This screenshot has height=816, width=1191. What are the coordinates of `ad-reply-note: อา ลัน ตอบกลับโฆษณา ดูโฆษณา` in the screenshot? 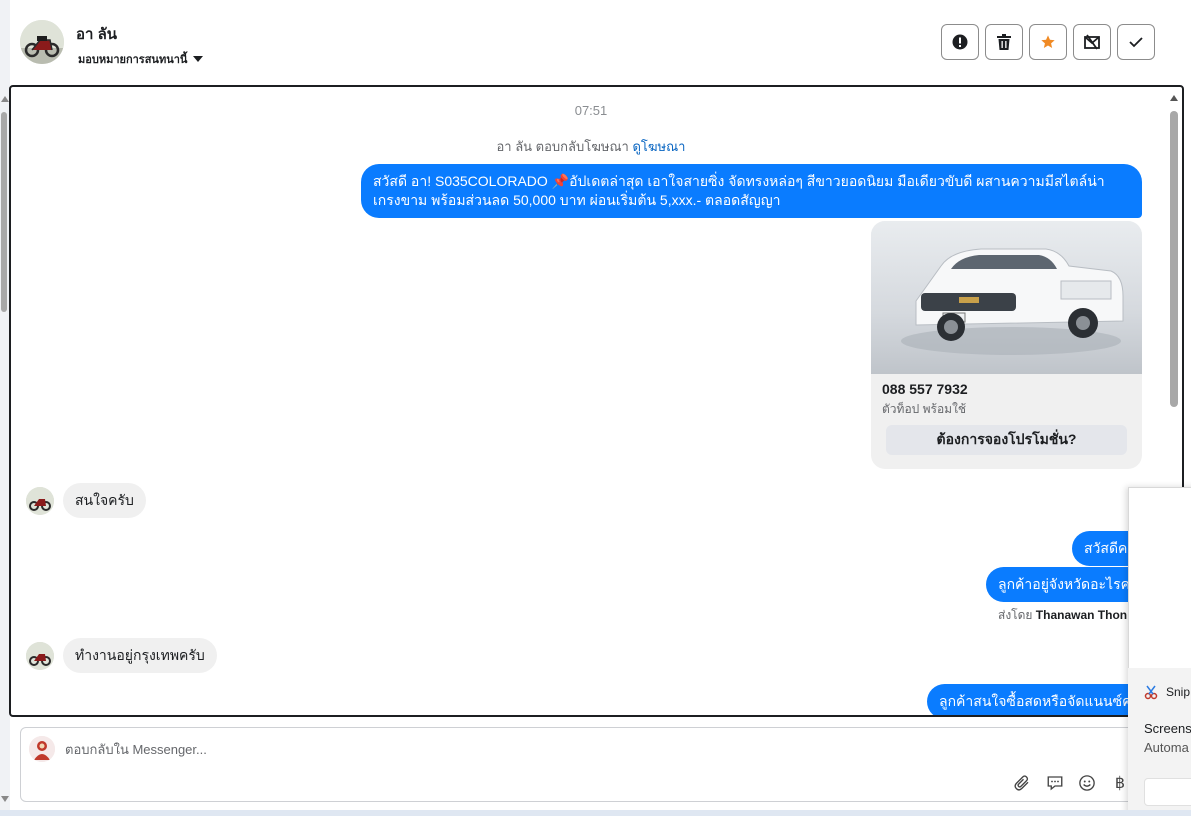 It's located at (591, 146).